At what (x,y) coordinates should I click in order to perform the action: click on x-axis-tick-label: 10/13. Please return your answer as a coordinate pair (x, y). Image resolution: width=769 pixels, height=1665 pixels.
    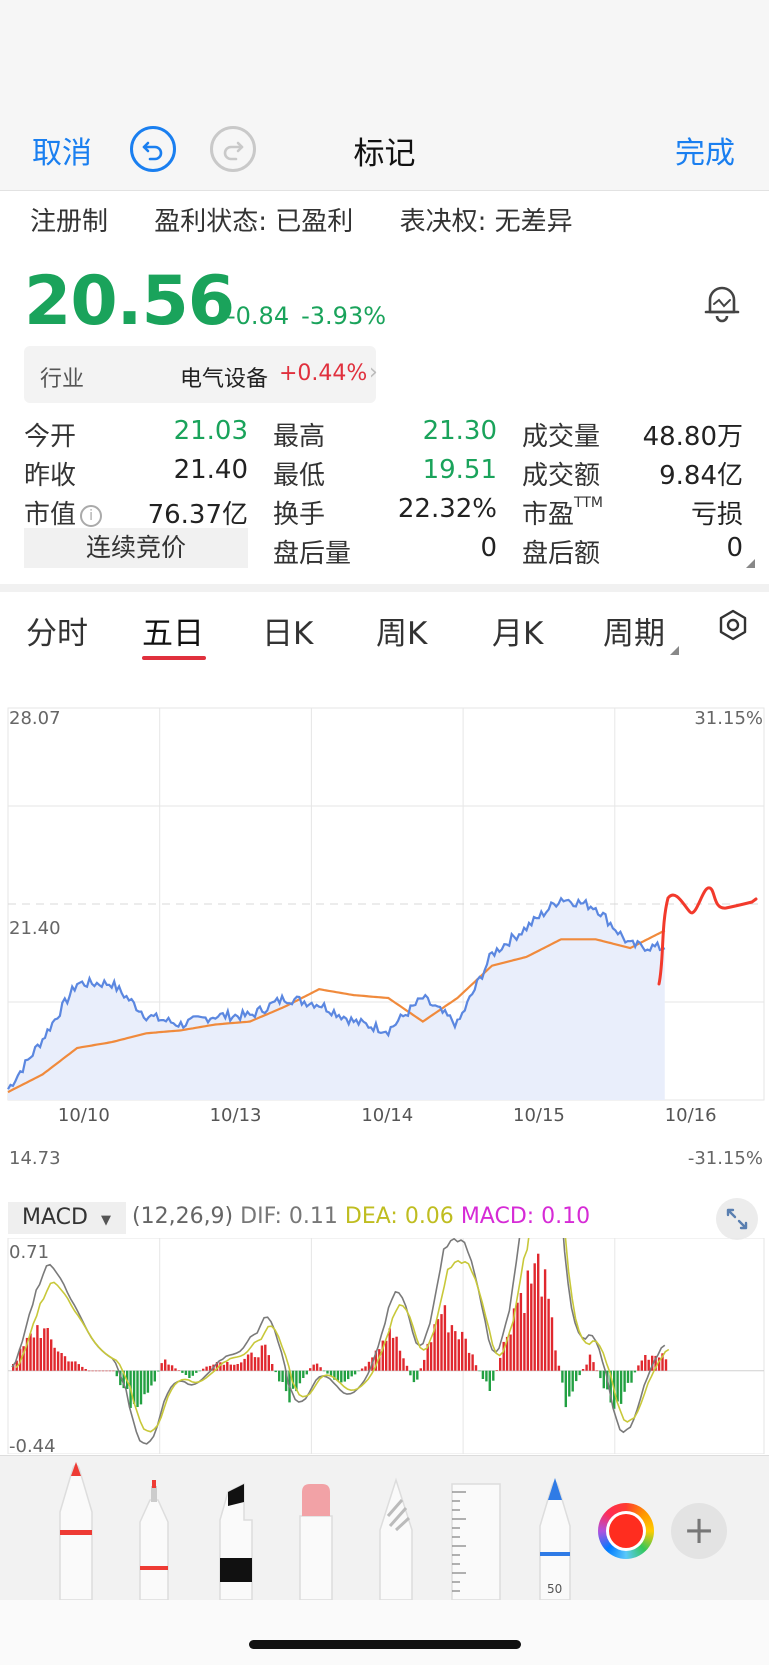
    Looking at the image, I should click on (236, 1115).